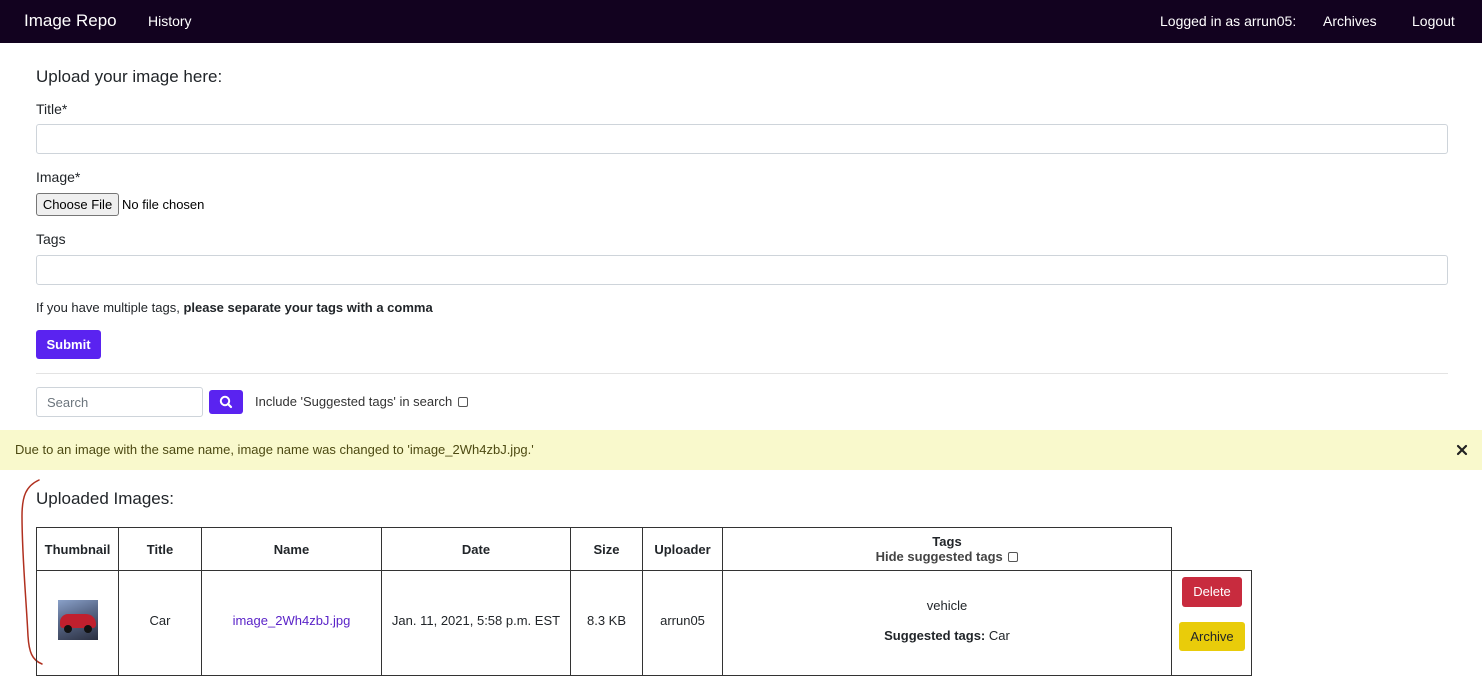 This screenshot has height=676, width=1482. Describe the element at coordinates (947, 623) in the screenshot. I see `row-tags-cell: vehicle Suggested tags: Car` at that location.